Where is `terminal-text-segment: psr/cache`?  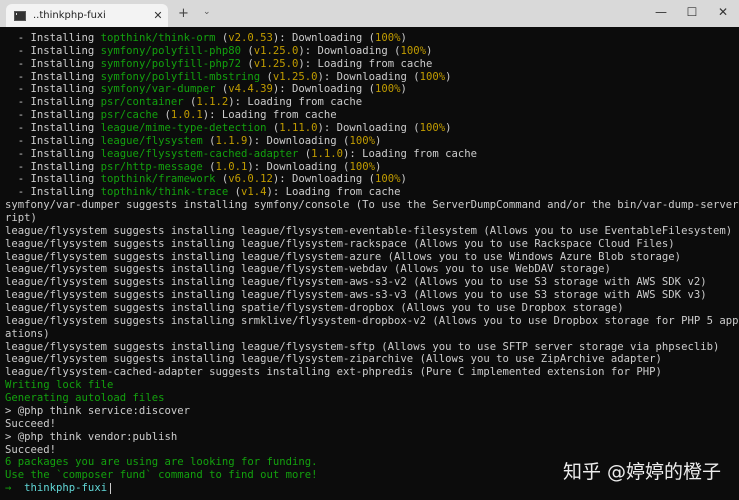 terminal-text-segment: psr/cache is located at coordinates (129, 115).